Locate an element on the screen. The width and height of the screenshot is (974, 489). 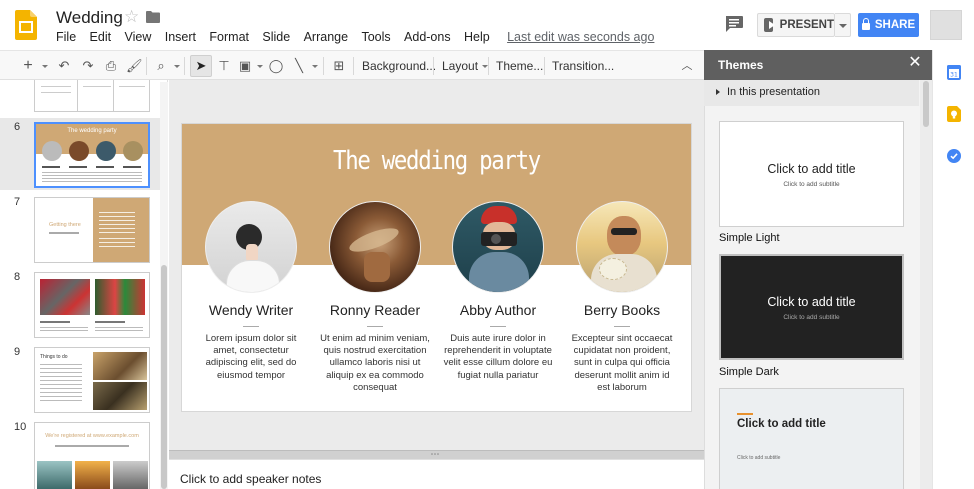
calendar-icon: 31 is located at coordinates (954, 72).